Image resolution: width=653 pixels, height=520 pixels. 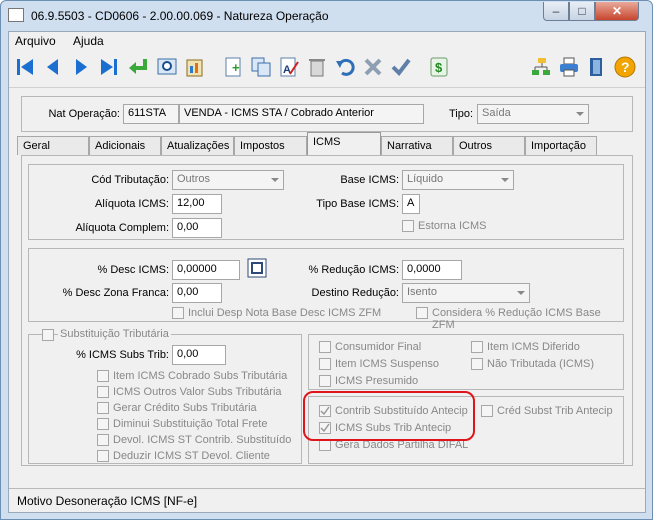 I want to click on pct-desc-icms-label: % Desc ICMS:, so click(x=133, y=270).